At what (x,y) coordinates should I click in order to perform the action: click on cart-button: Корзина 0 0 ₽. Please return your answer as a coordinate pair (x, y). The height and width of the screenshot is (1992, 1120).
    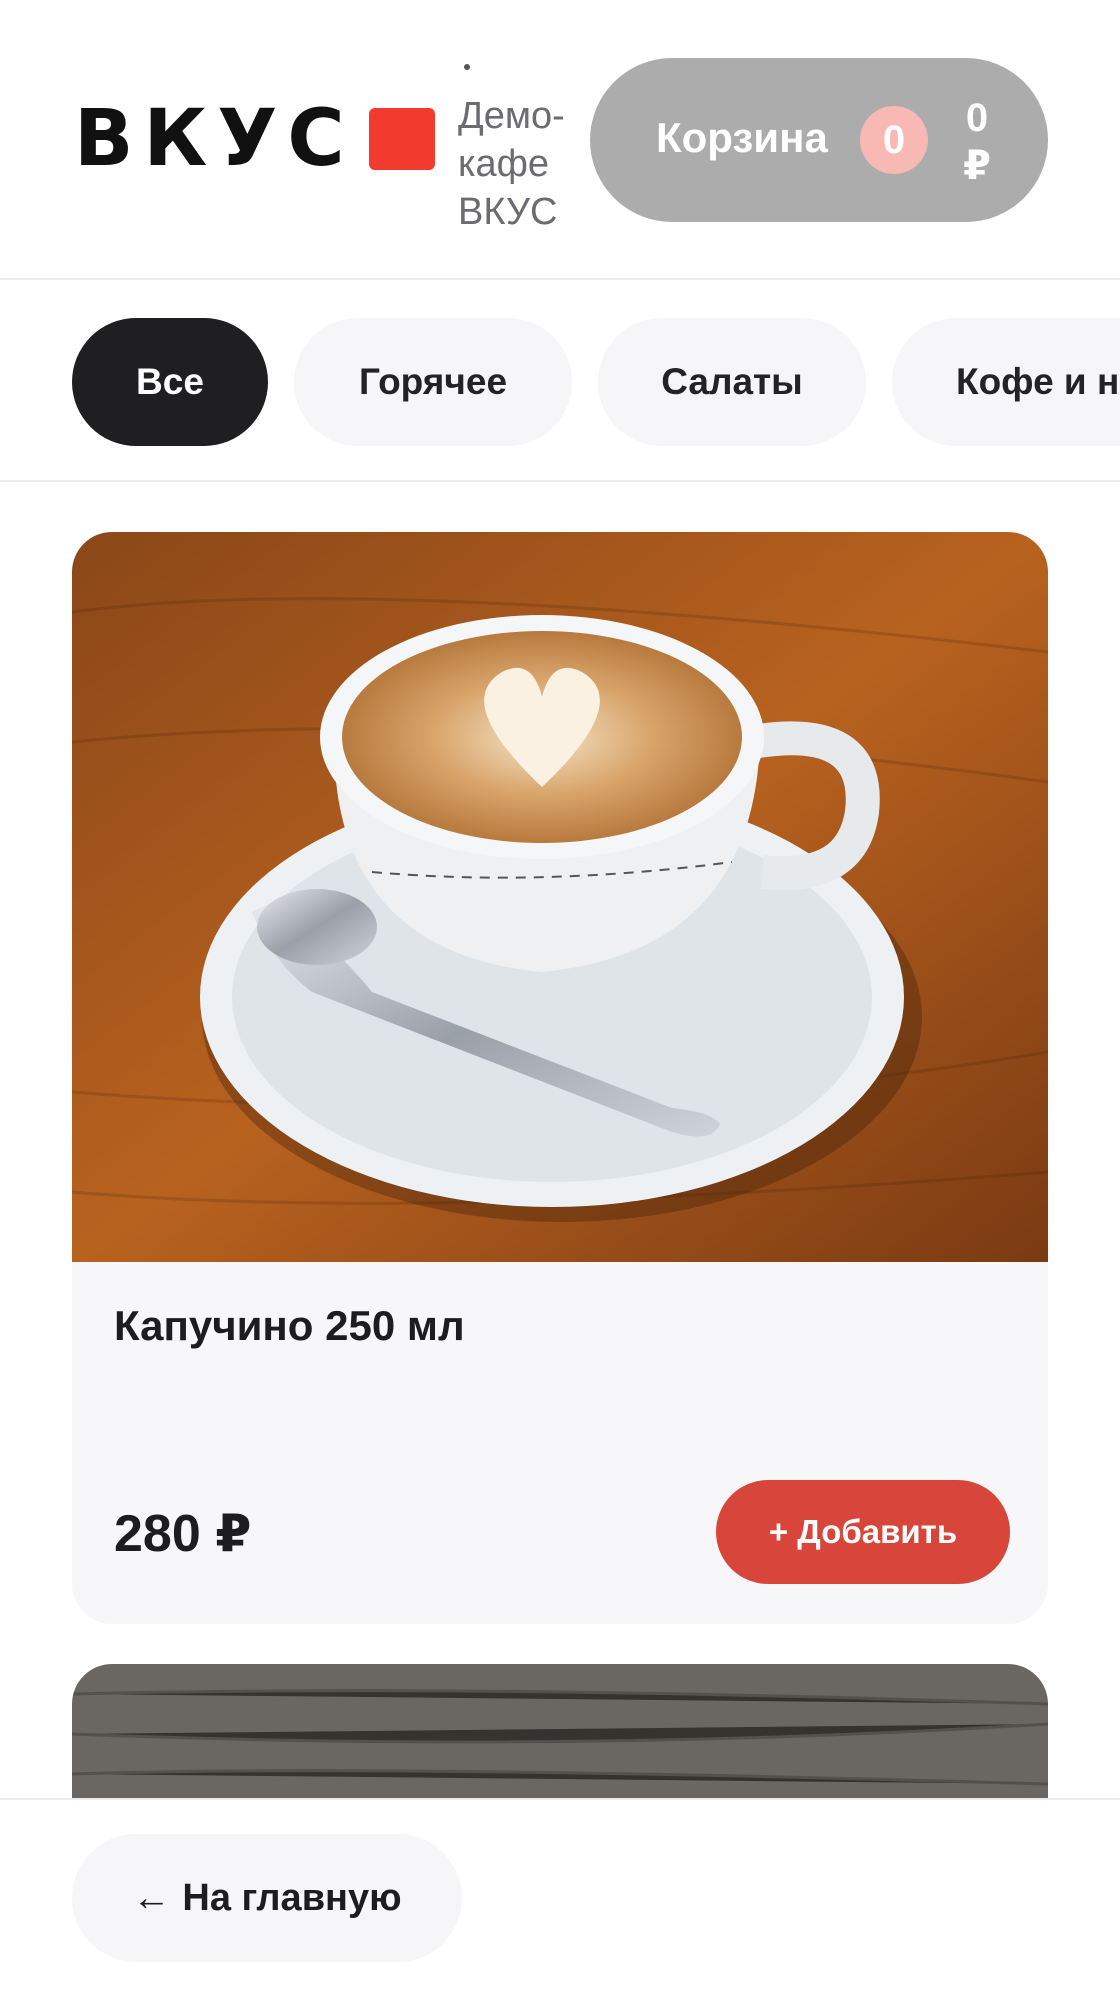
    Looking at the image, I should click on (819, 140).